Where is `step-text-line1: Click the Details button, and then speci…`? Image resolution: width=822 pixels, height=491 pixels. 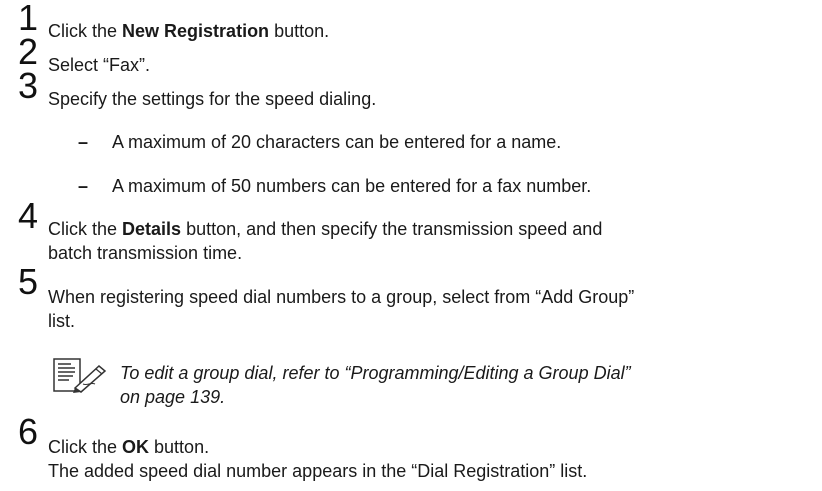 step-text-line1: Click the Details button, and then speci… is located at coordinates (325, 229).